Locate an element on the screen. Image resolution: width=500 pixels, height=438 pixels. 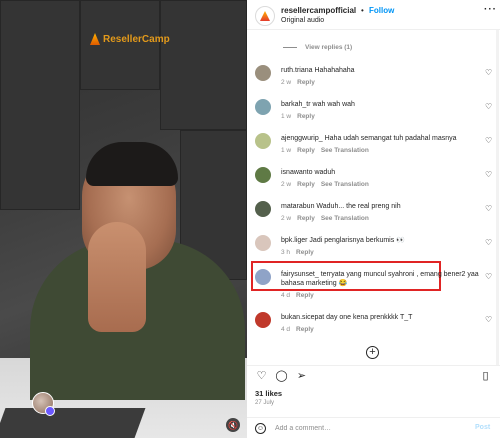
emoji-icon: ☺ is located at coordinates (260, 428).